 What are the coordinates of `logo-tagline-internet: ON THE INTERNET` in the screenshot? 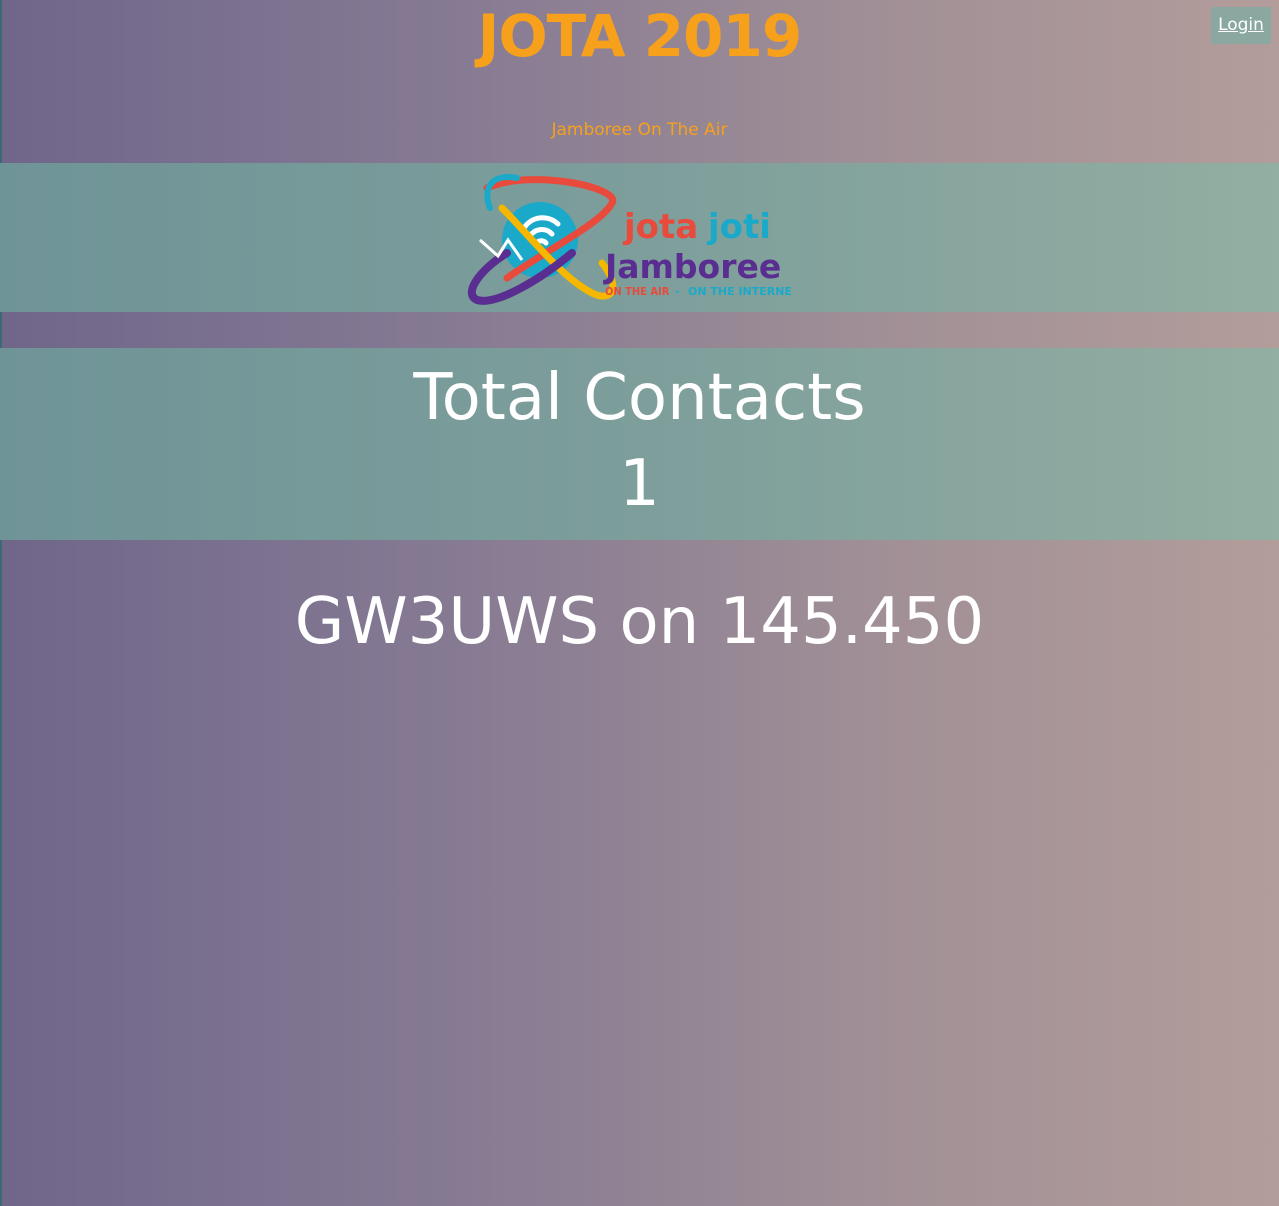 It's located at (740, 291).